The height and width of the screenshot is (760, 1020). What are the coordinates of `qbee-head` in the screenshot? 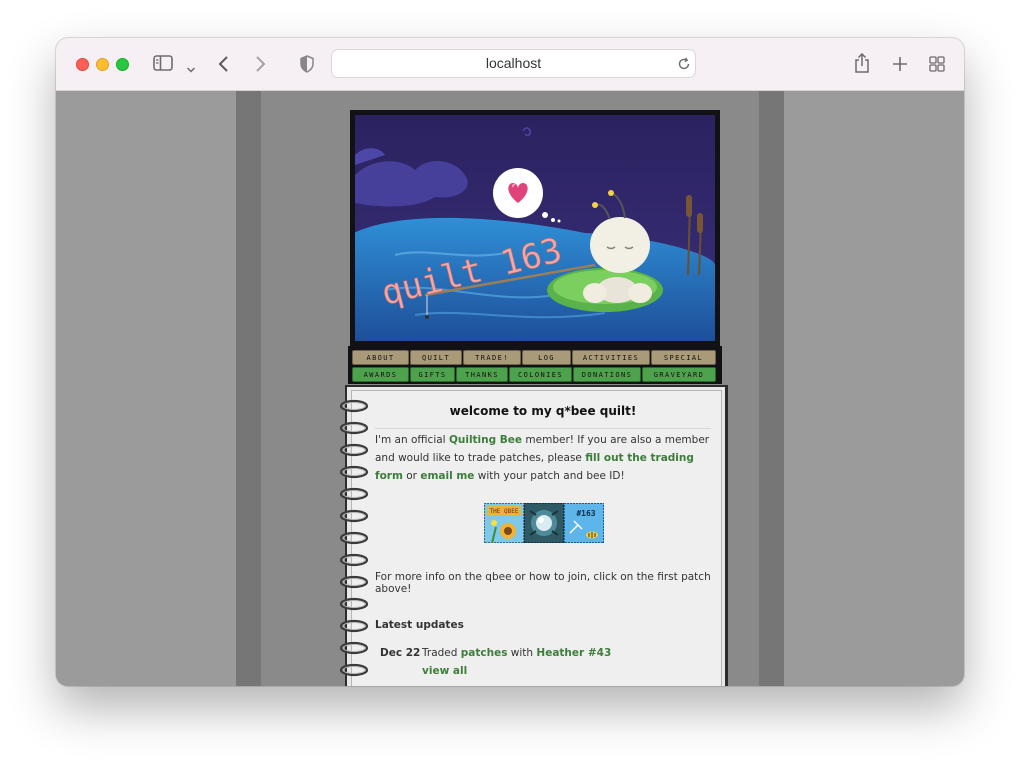 It's located at (620, 245).